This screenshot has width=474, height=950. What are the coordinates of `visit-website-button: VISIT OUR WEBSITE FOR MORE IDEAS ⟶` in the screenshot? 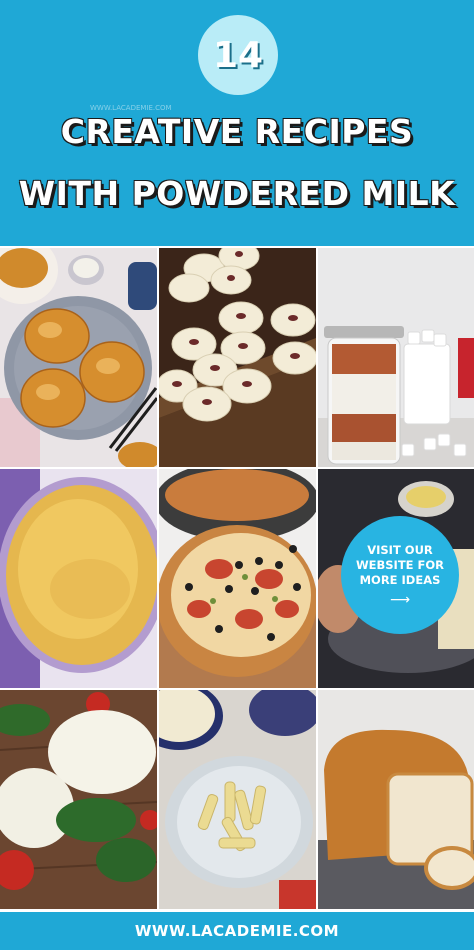 It's located at (400, 575).